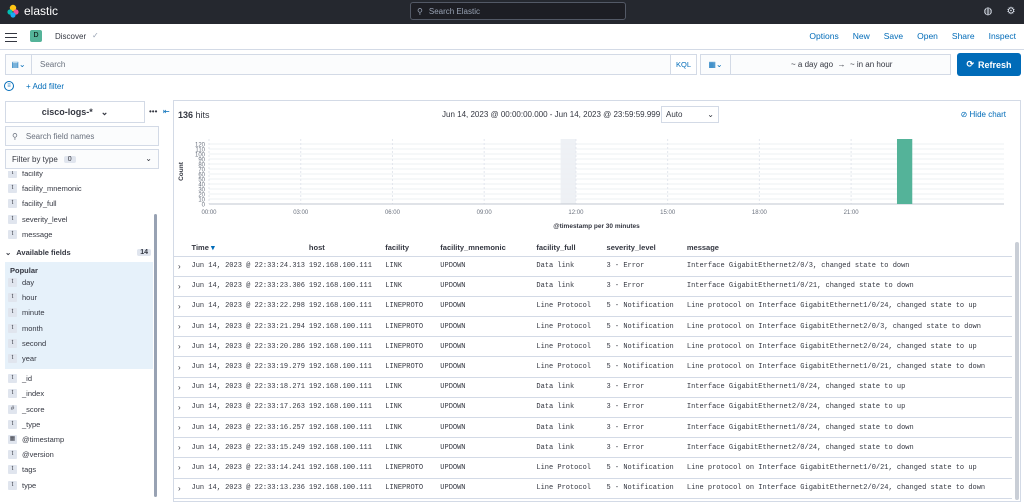 The width and height of the screenshot is (1024, 502). I want to click on user-menu-icon: ⚙, so click(1011, 12).